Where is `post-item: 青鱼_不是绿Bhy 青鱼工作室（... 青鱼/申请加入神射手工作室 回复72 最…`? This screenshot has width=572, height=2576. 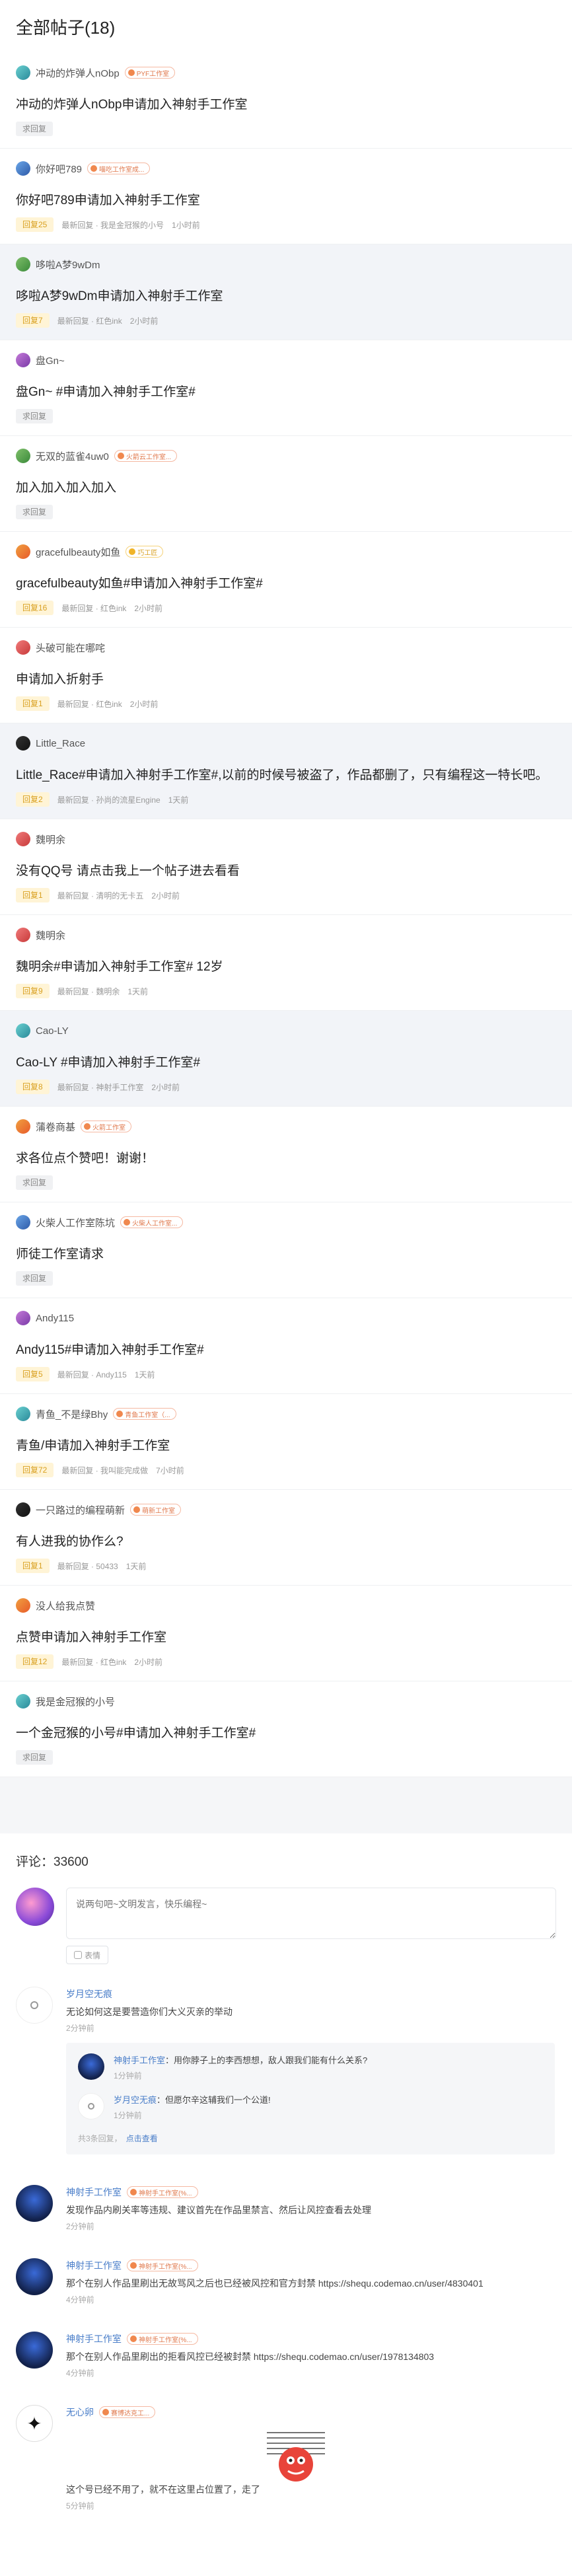 post-item: 青鱼_不是绿Bhy 青鱼工作室（... 青鱼/申请加入神射手工作室 回复72 最… is located at coordinates (286, 1442).